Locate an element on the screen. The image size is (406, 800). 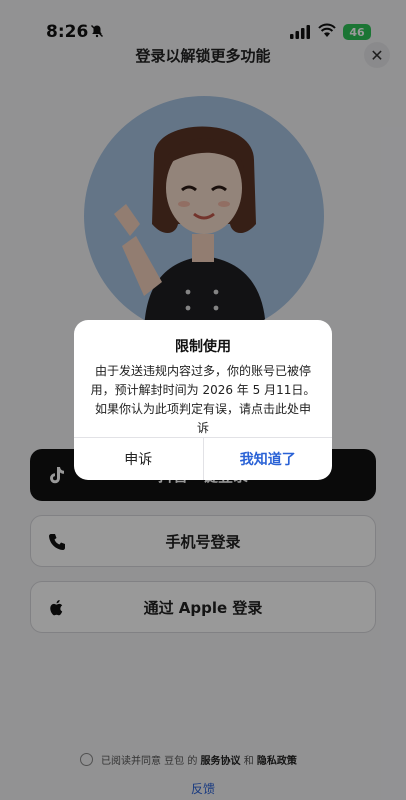
appeal-button: 申诉 is located at coordinates (139, 459).